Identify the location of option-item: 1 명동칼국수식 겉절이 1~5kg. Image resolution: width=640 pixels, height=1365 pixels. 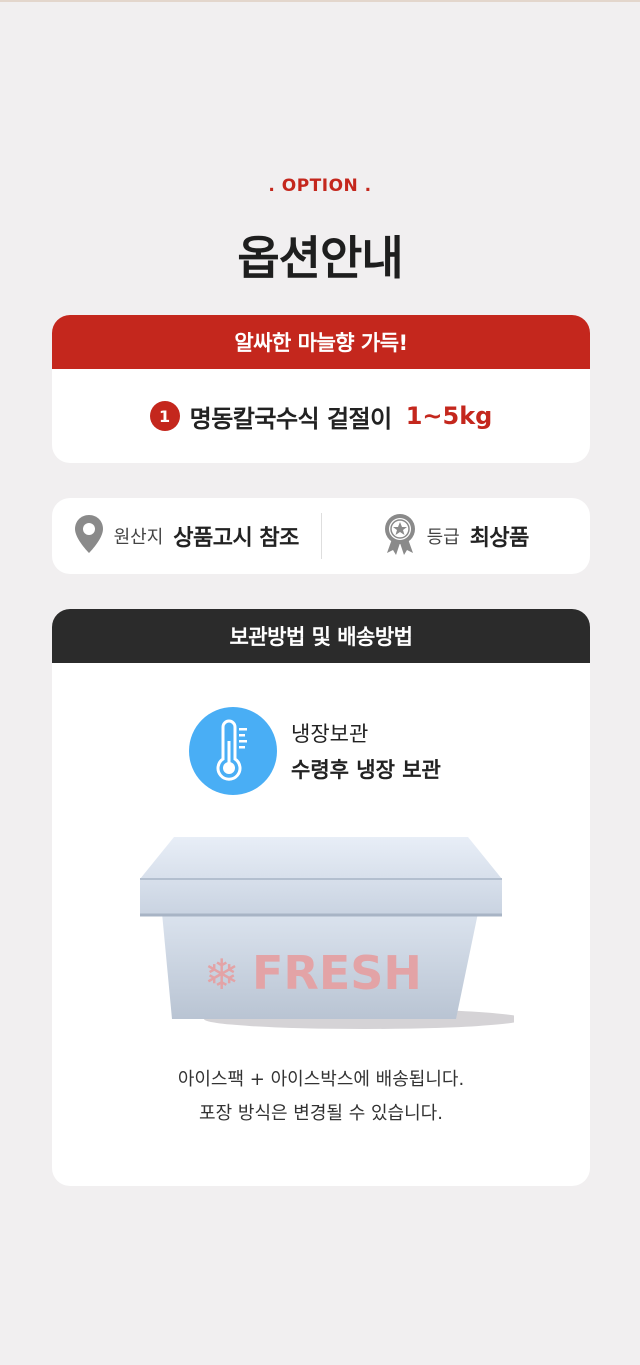
(321, 416).